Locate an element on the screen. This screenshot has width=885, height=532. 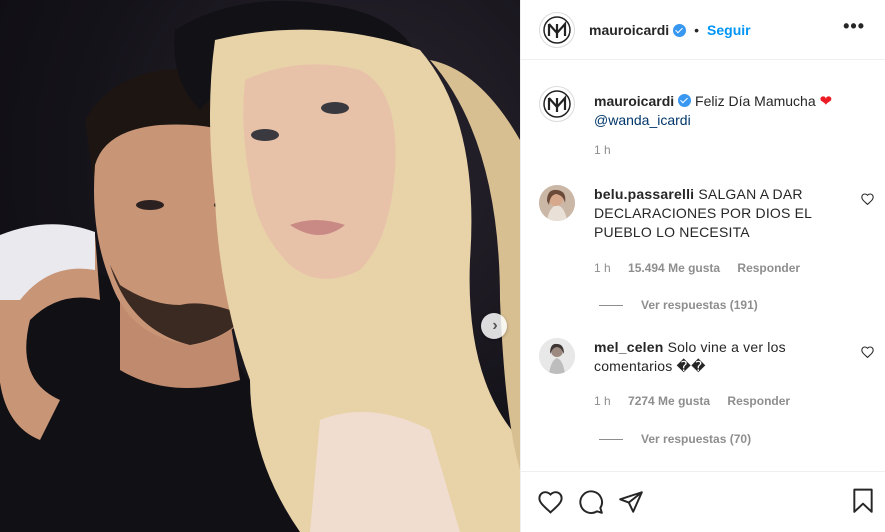
chevron-right-icon: › is located at coordinates (495, 325).